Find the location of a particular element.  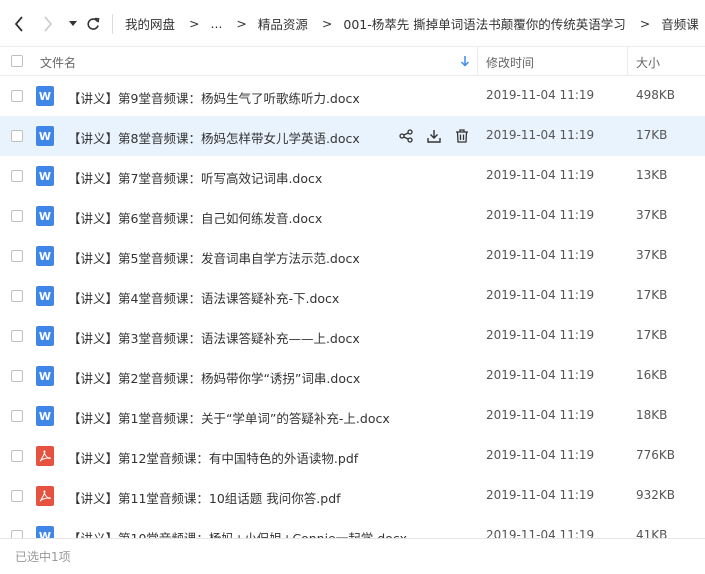

status-bar: 已选中1项 is located at coordinates (352, 556).